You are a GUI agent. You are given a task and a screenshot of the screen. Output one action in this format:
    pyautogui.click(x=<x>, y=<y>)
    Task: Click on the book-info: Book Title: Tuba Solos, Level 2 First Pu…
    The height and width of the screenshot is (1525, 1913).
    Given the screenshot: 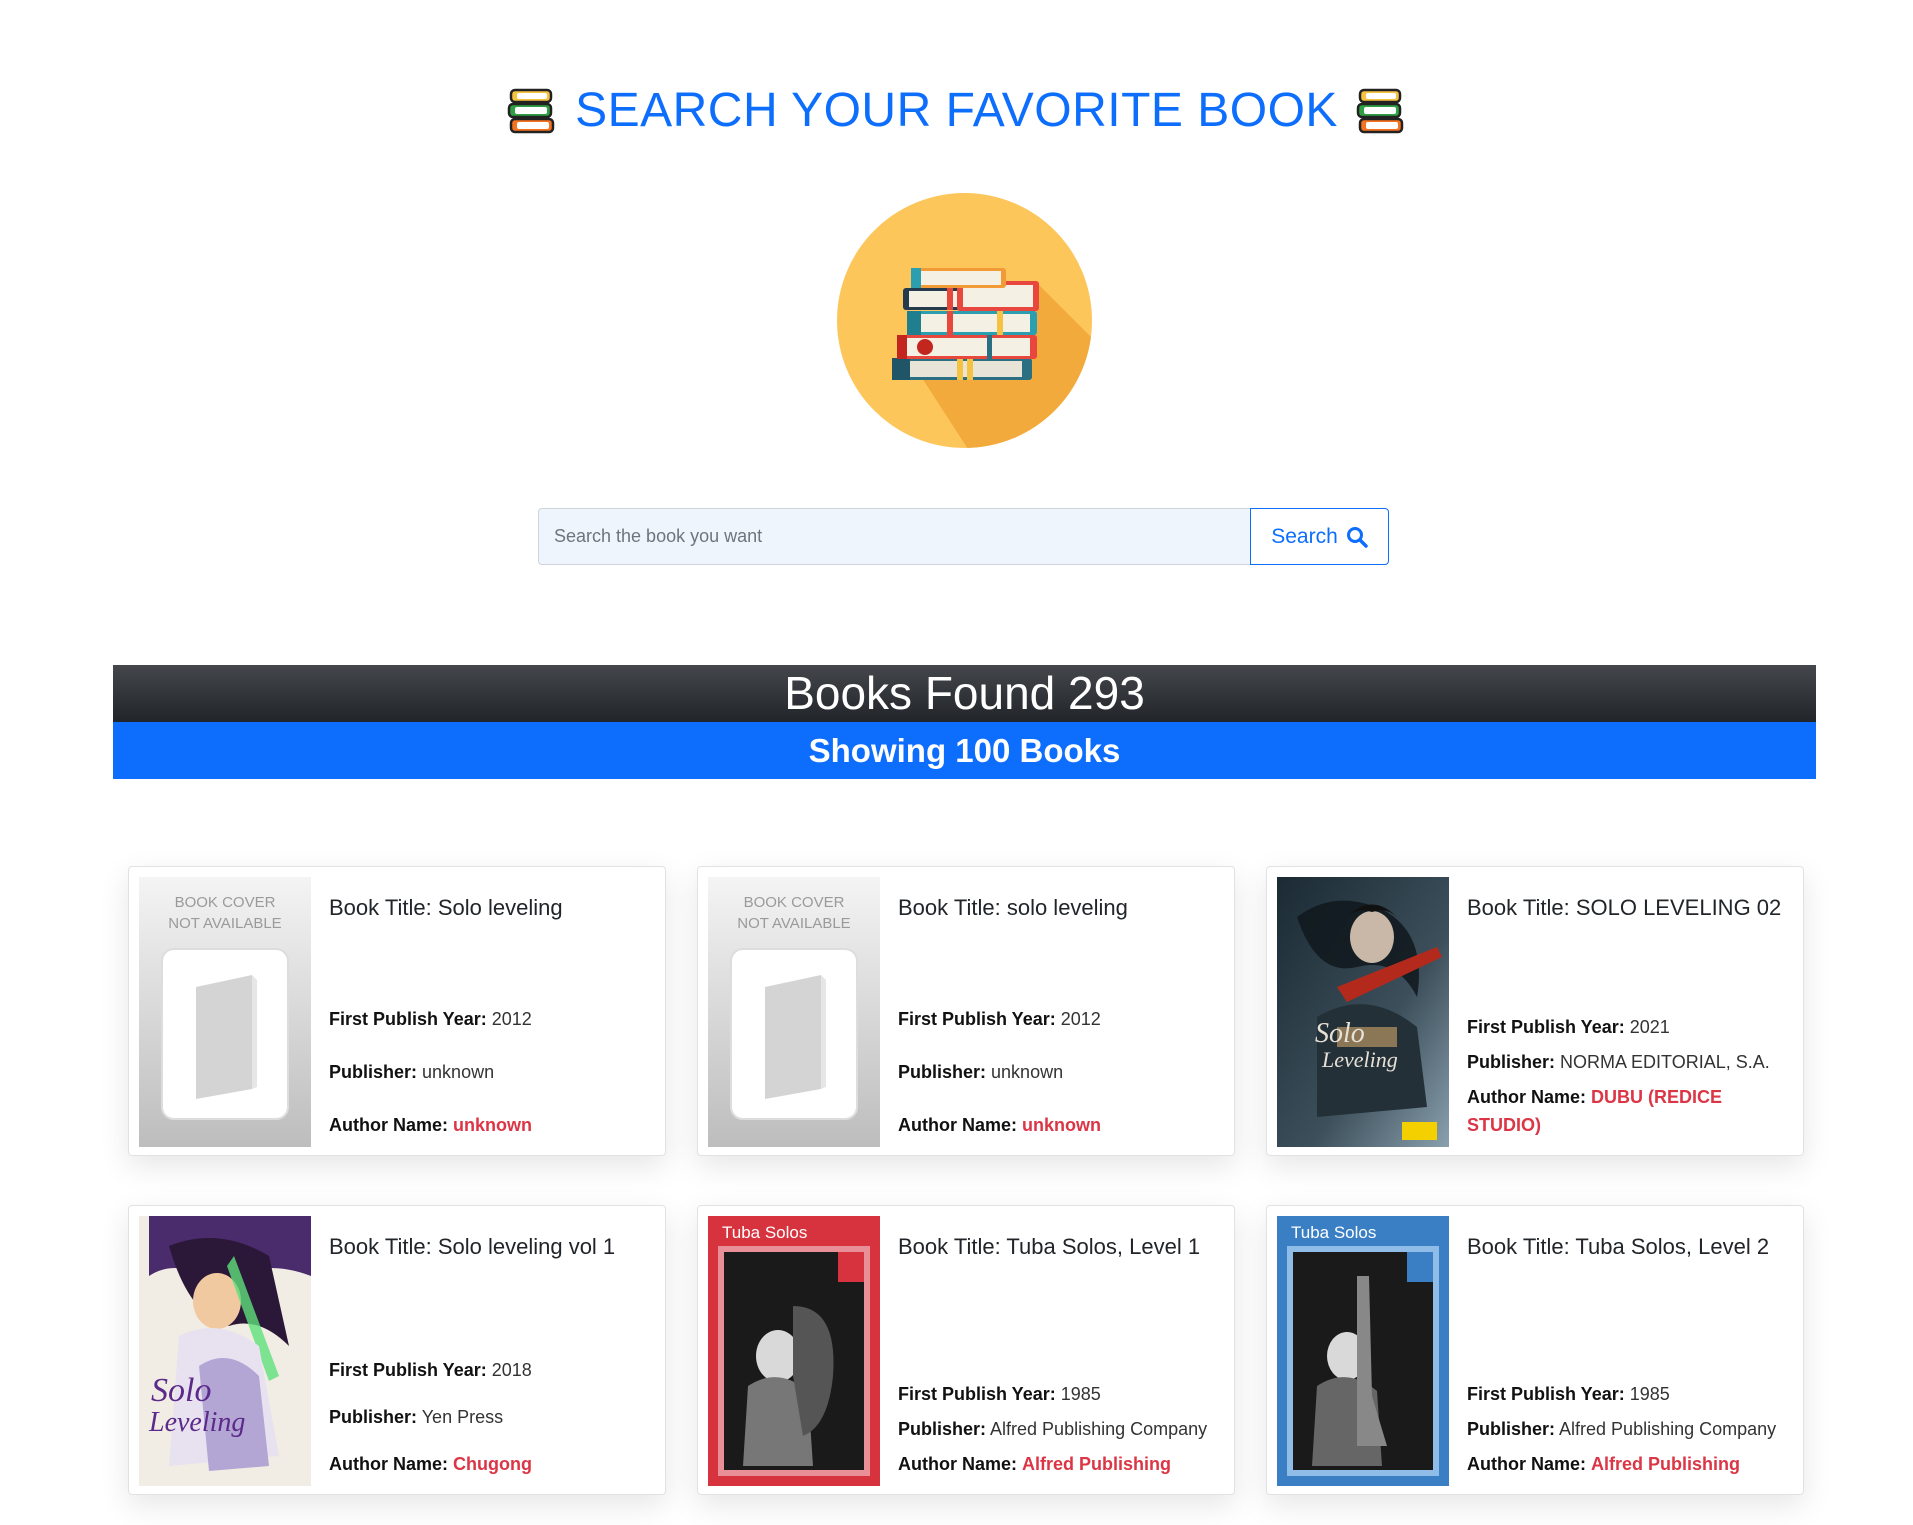 What is the action you would take?
    pyautogui.click(x=1625, y=1350)
    